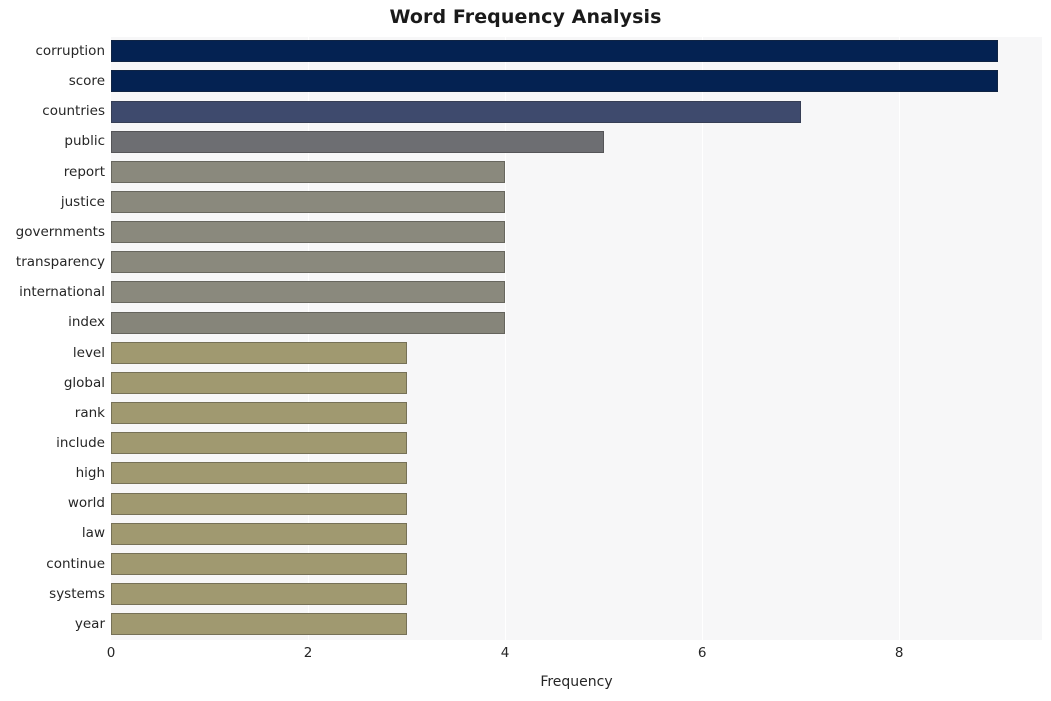  Describe the element at coordinates (111, 653) in the screenshot. I see `x-axis-tick-label: 0` at that location.